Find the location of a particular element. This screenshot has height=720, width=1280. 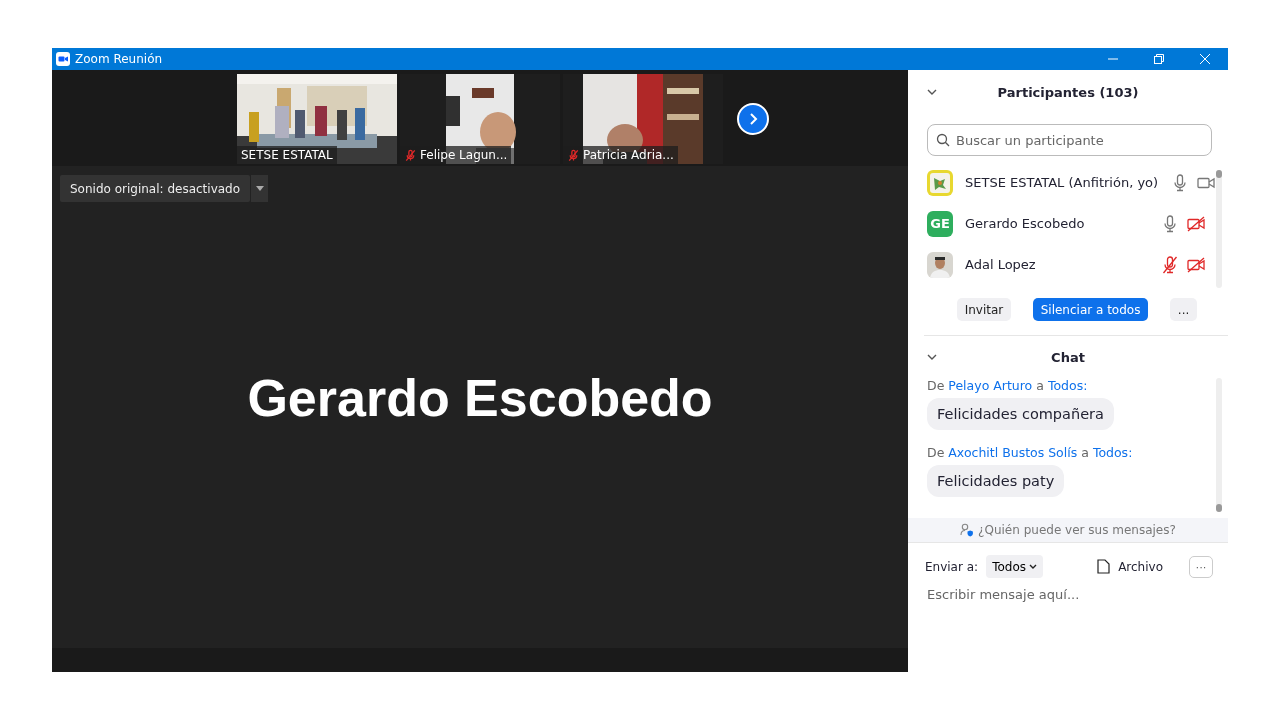

dropdown-caret-button is located at coordinates (260, 188).